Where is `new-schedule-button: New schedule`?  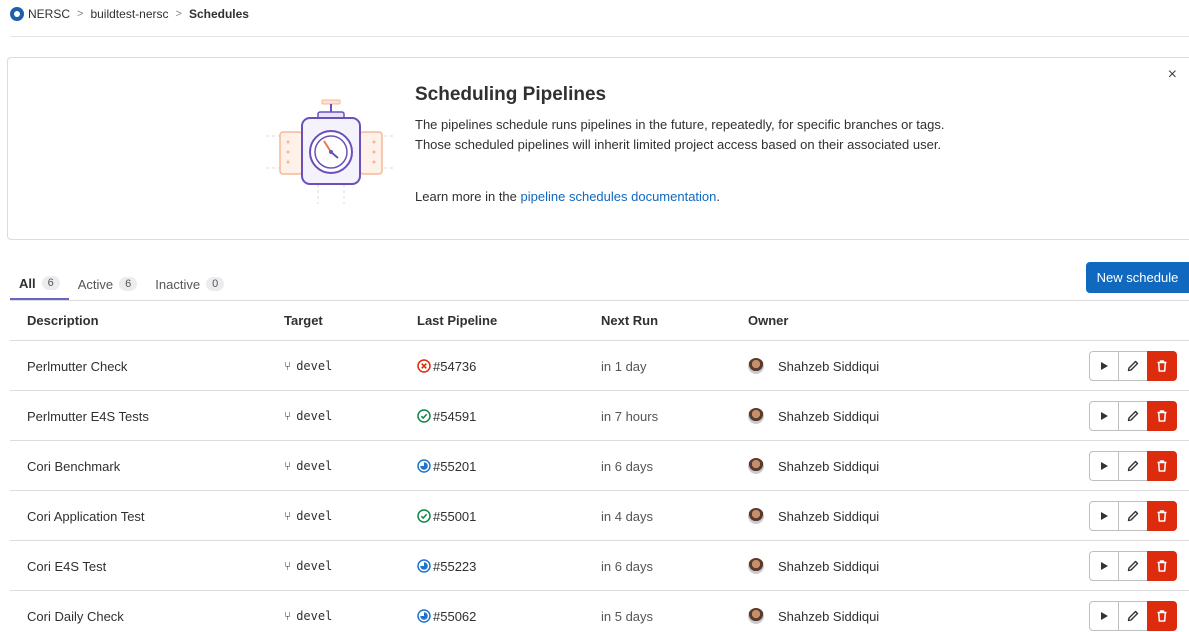
new-schedule-button: New schedule is located at coordinates (1137, 277).